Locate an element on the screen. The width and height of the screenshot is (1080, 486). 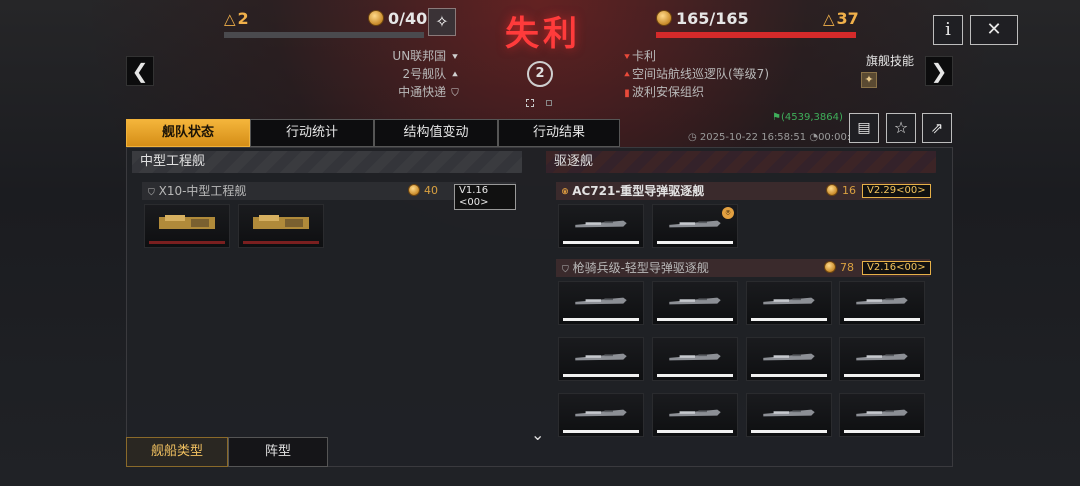
strength-count: 165/165 is located at coordinates (702, 18).